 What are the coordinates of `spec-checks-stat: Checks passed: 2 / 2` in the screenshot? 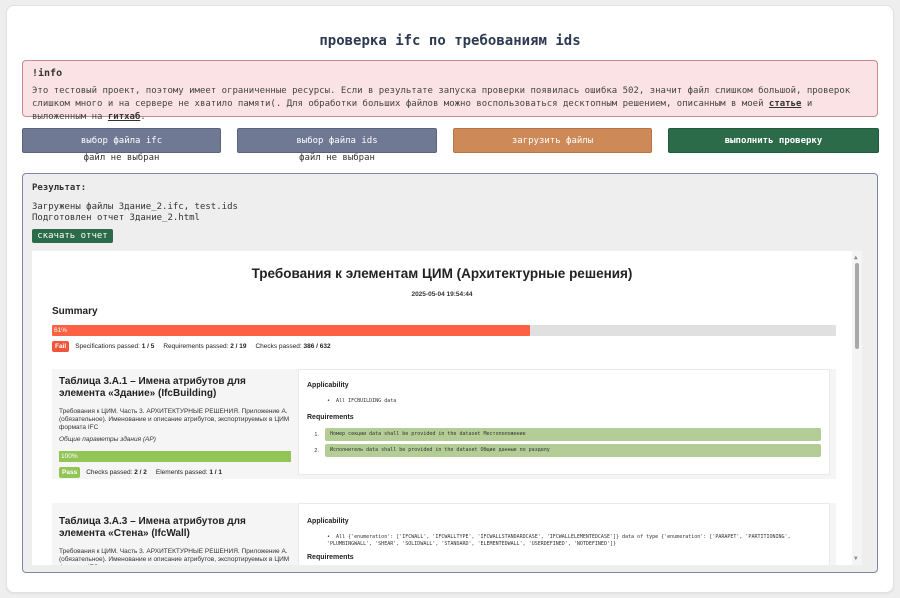 It's located at (116, 472).